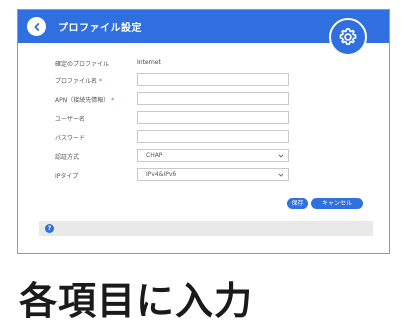  I want to click on current-profile-label: 確定のプロファイル, so click(82, 64).